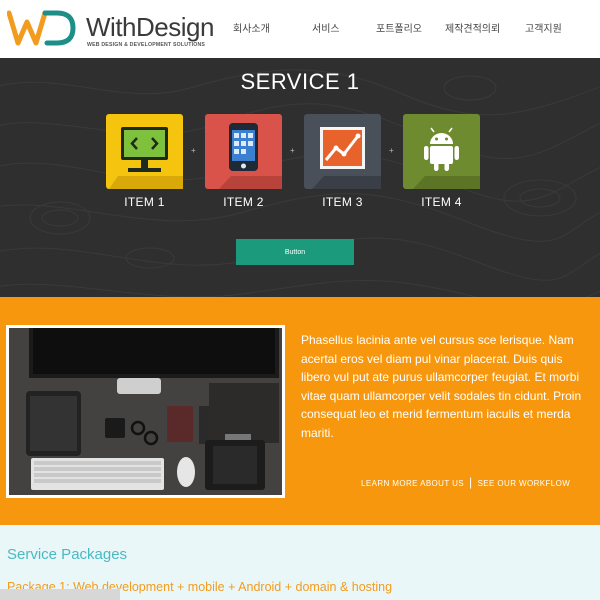 This screenshot has width=600, height=600. What do you see at coordinates (295, 252) in the screenshot?
I see `service-button: Button` at bounding box center [295, 252].